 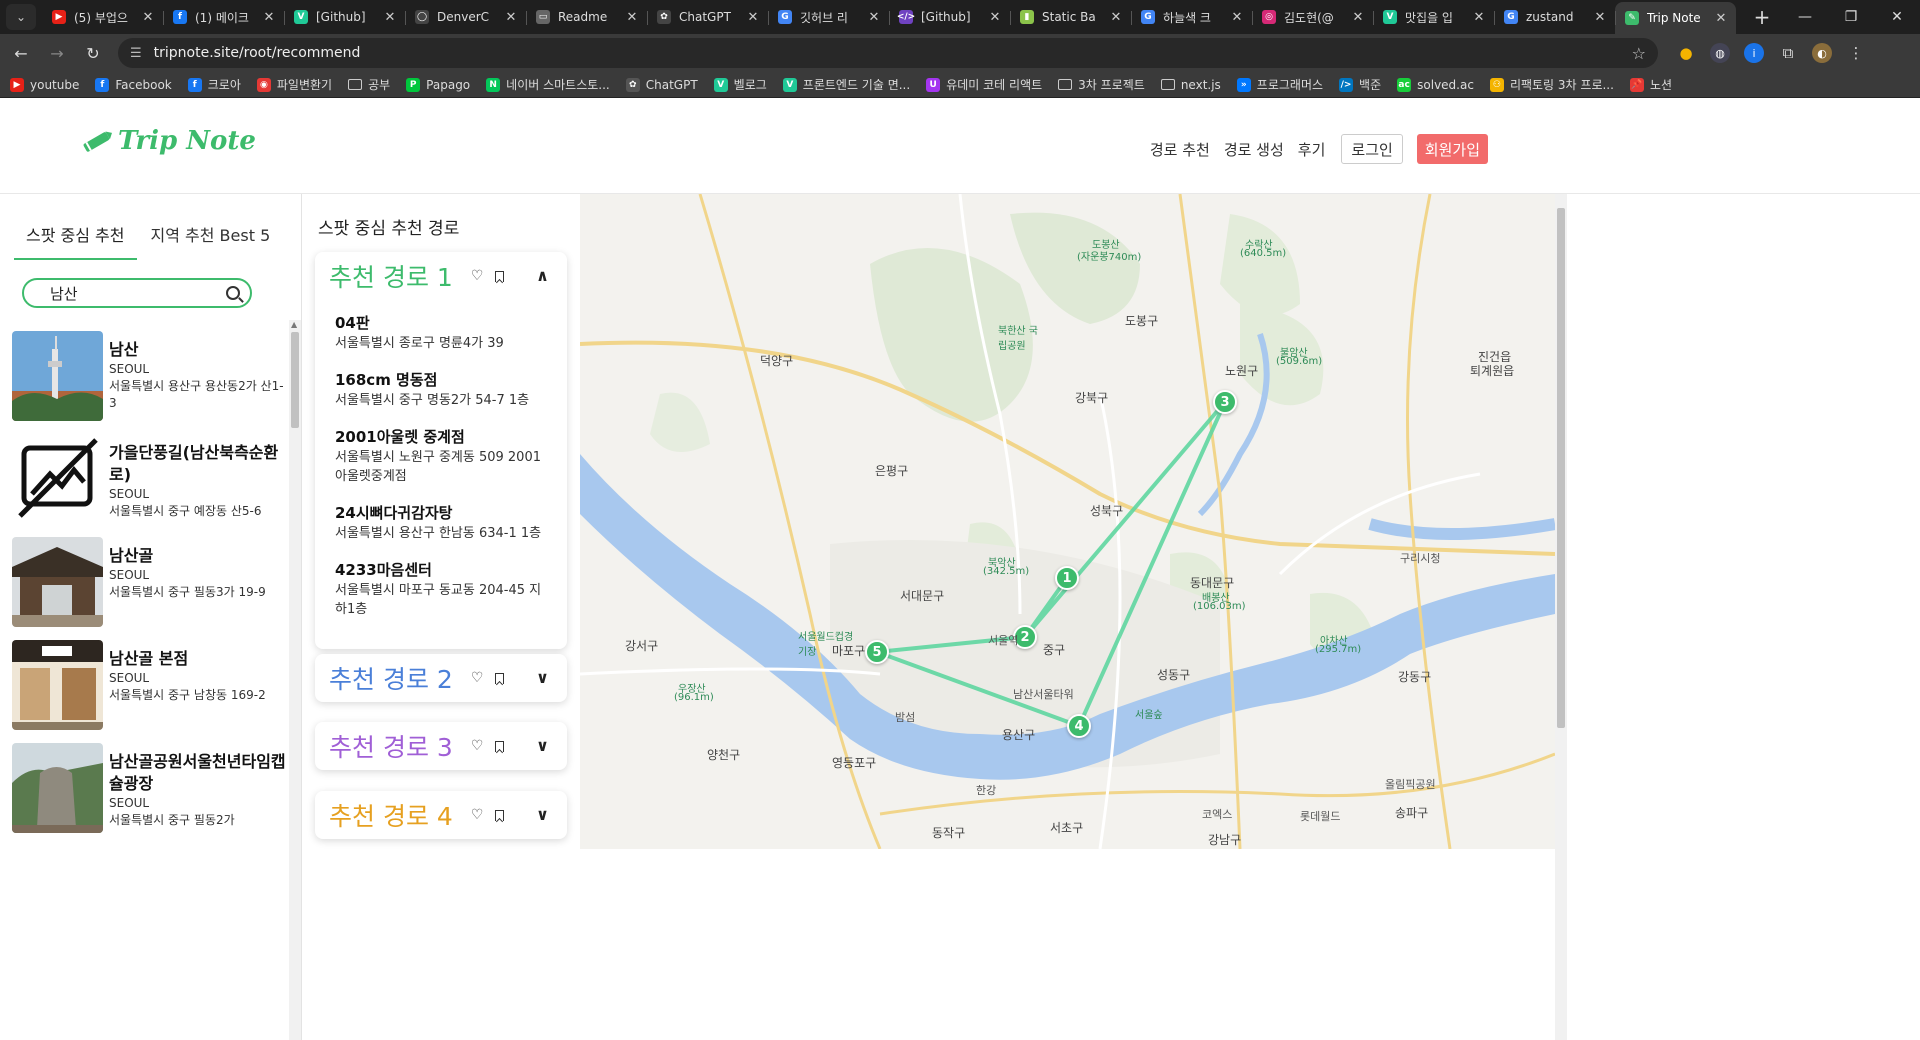 I want to click on bookmark-folder: next.js, so click(x=1190, y=85).